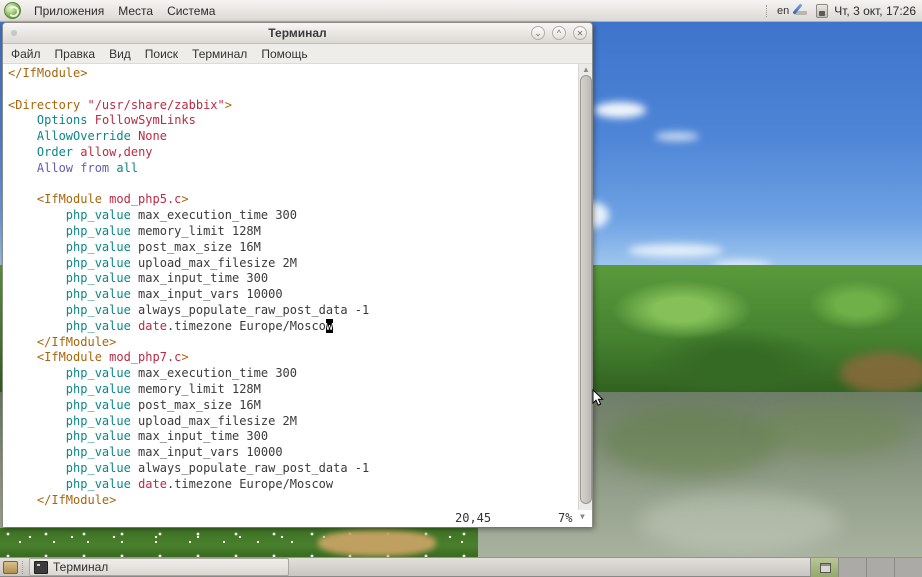 The height and width of the screenshot is (577, 922). What do you see at coordinates (120, 54) in the screenshot?
I see `menu-view: Вид` at bounding box center [120, 54].